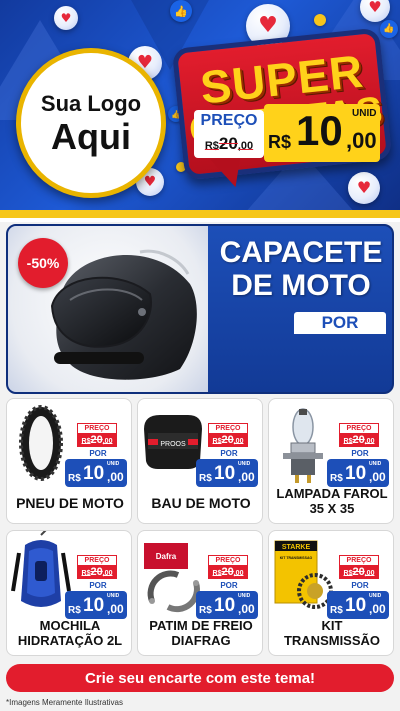 The height and width of the screenshot is (711, 400). What do you see at coordinates (229, 120) in the screenshot?
I see `featured-preco-label: PREÇO` at bounding box center [229, 120].